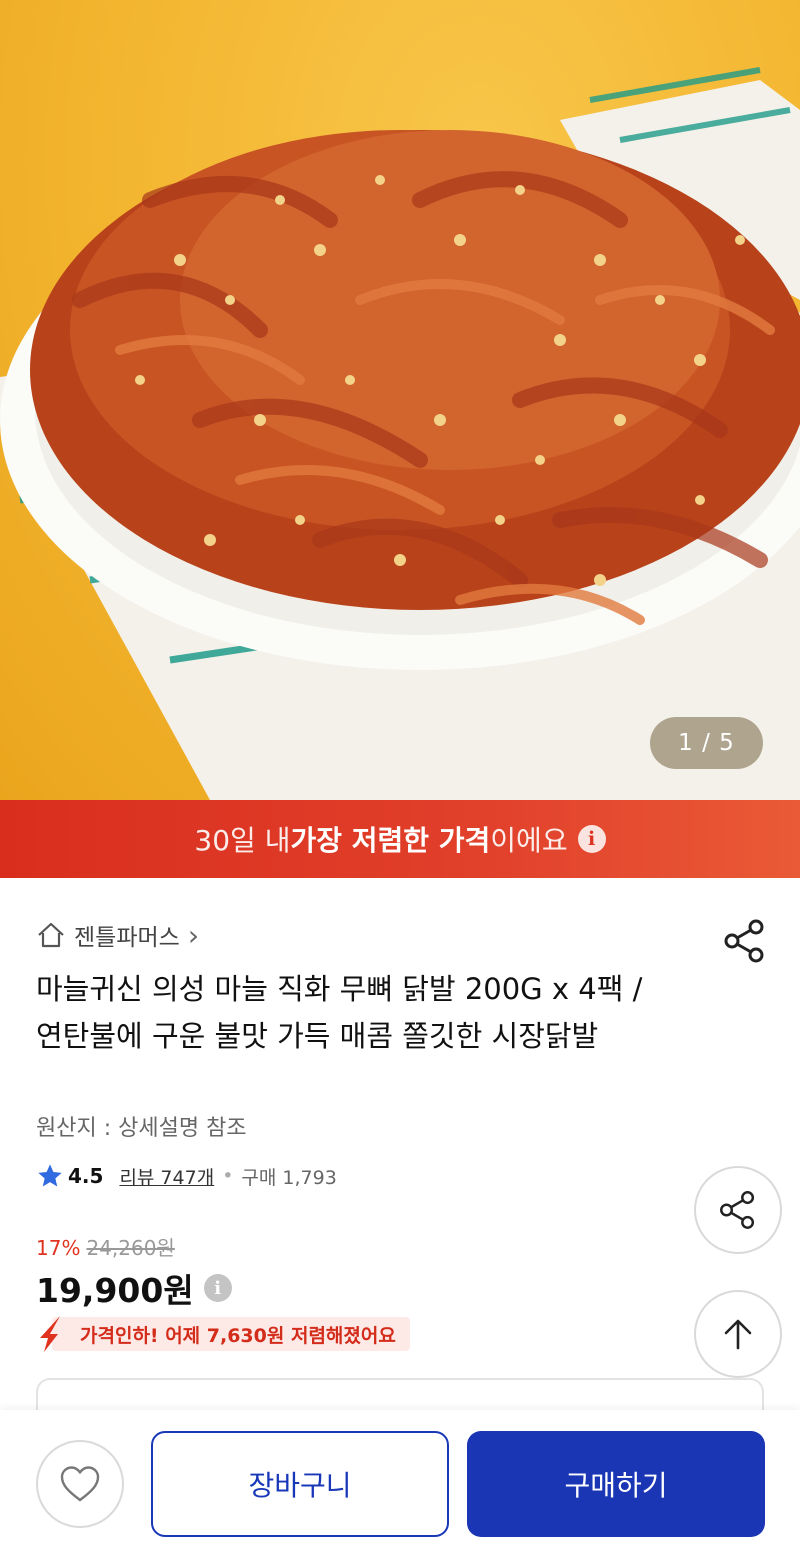 Image resolution: width=800 pixels, height=1550 pixels. I want to click on like-button, so click(80, 1484).